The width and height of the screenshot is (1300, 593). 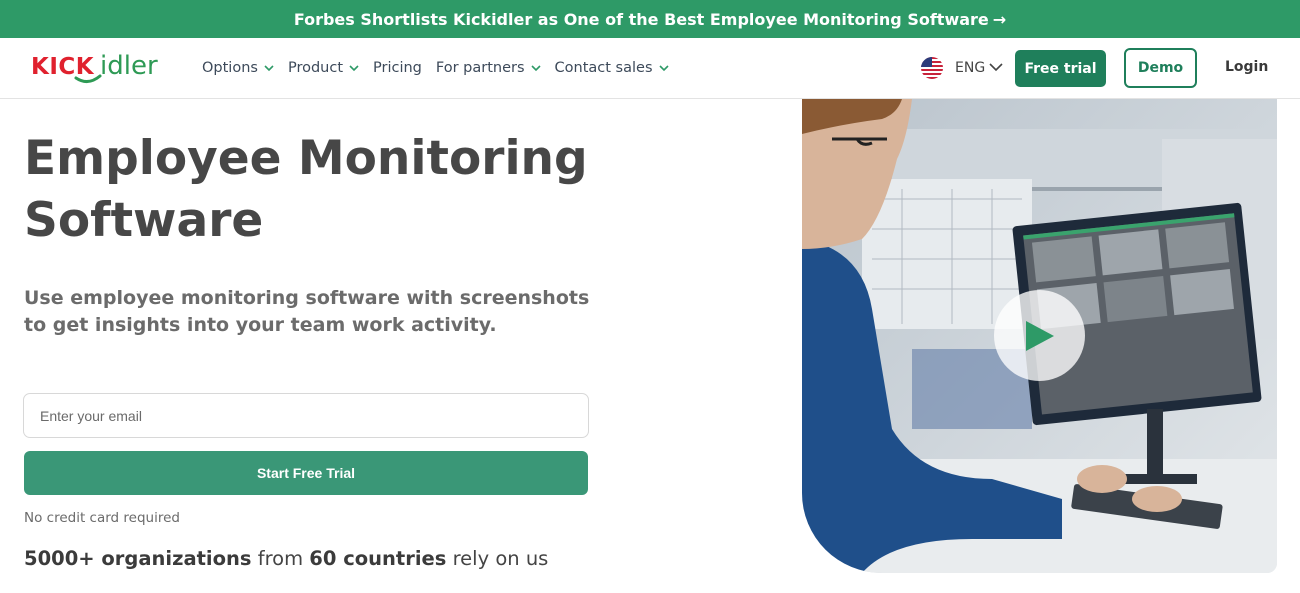 I want to click on rely-text-end: rely on us, so click(x=497, y=558).